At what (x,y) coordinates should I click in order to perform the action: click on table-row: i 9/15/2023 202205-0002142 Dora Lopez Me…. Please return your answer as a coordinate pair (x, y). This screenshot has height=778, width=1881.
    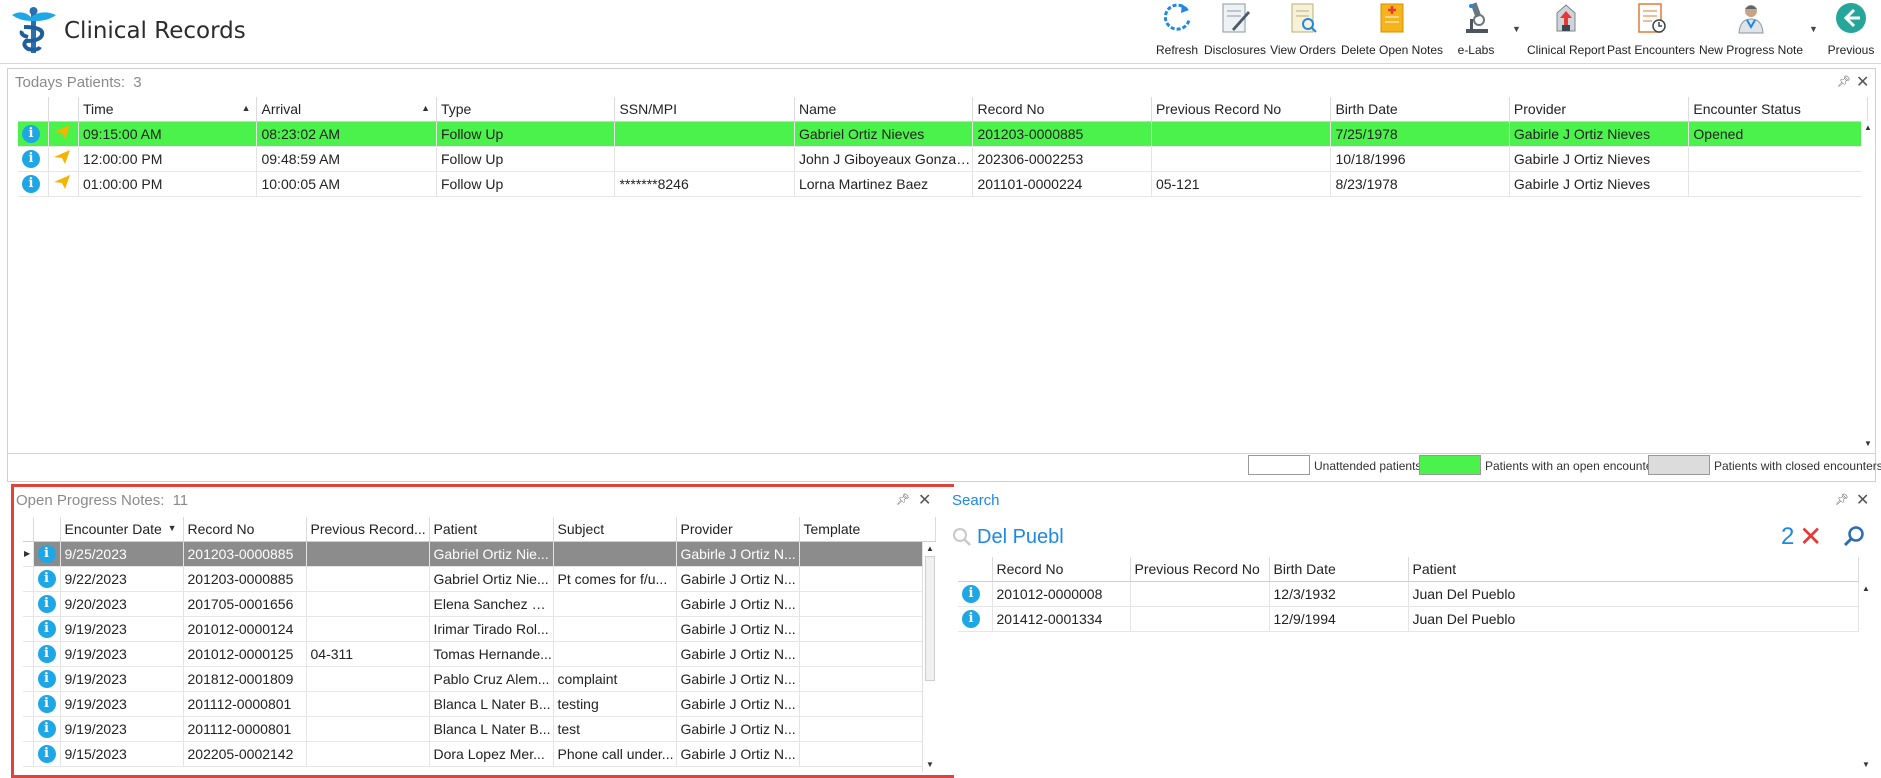
    Looking at the image, I should click on (479, 754).